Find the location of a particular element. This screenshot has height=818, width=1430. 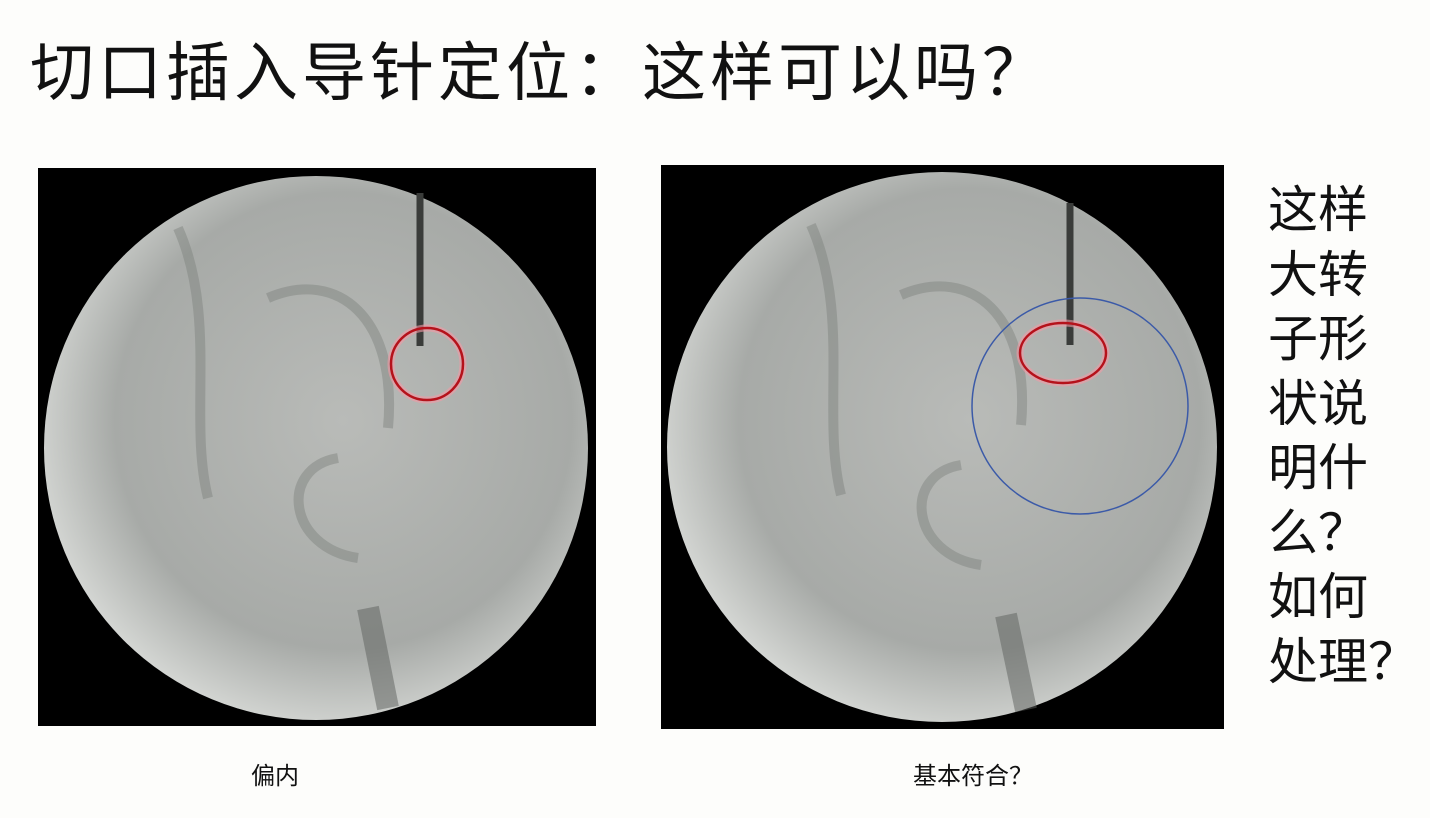

side-question-line: 如何 is located at coordinates (1318, 597).